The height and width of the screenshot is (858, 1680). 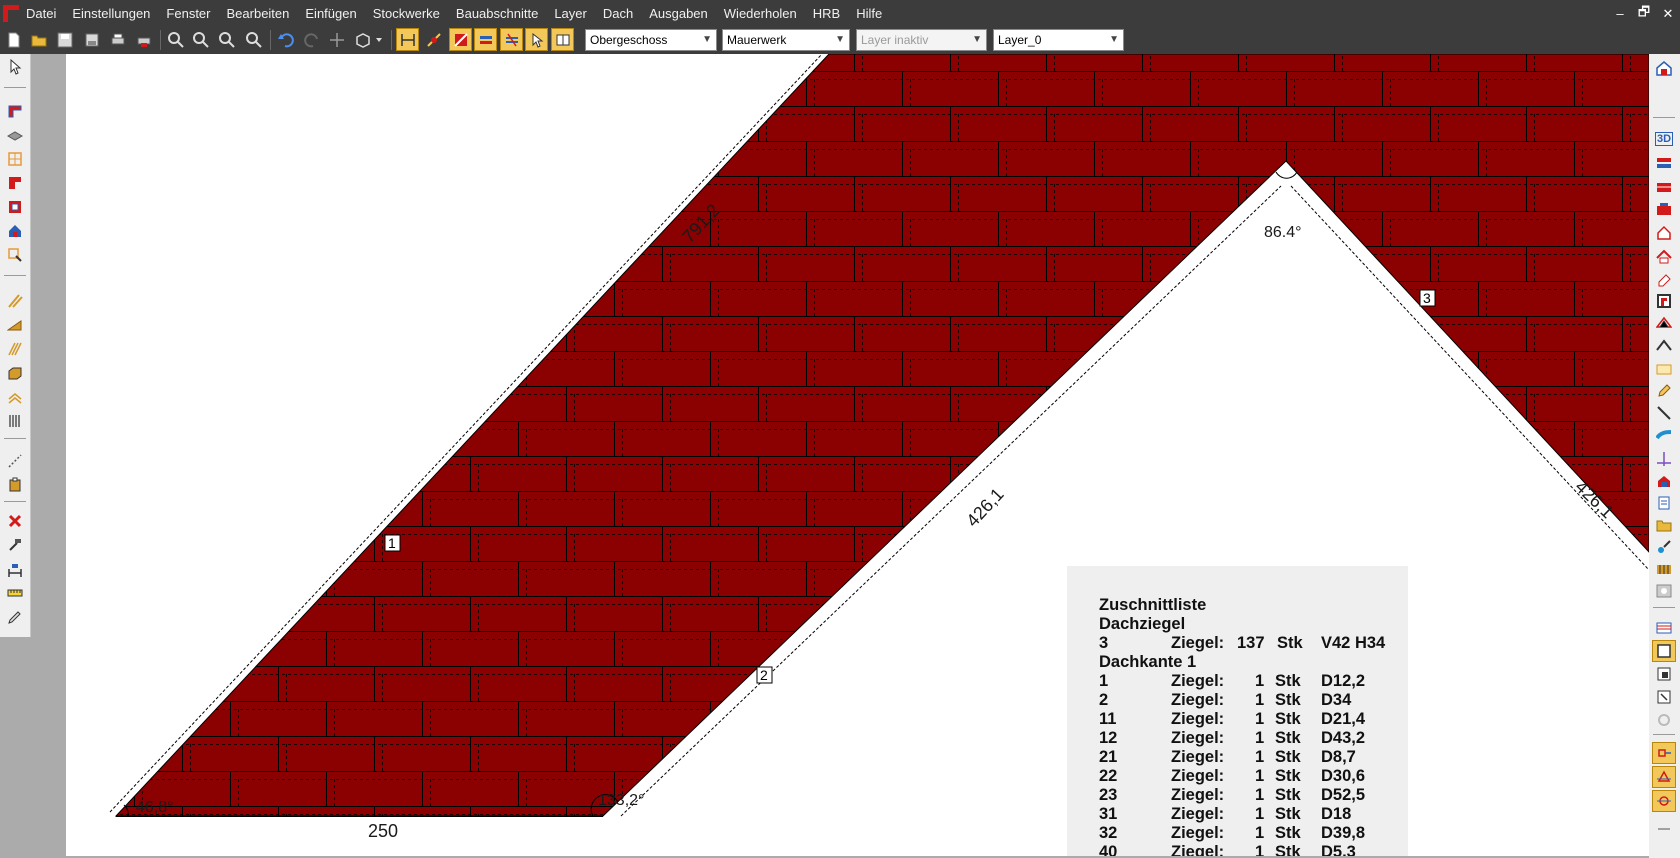 I want to click on hatch-tool-button, so click(x=511, y=39).